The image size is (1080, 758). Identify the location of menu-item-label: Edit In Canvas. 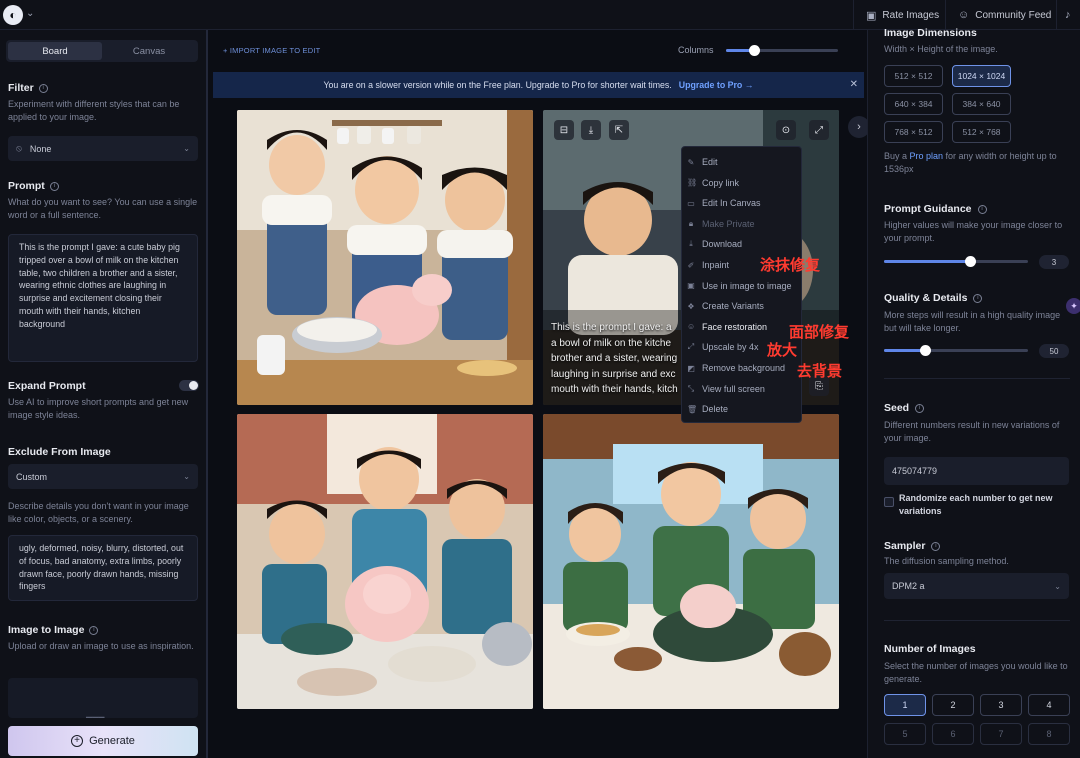
(731, 203).